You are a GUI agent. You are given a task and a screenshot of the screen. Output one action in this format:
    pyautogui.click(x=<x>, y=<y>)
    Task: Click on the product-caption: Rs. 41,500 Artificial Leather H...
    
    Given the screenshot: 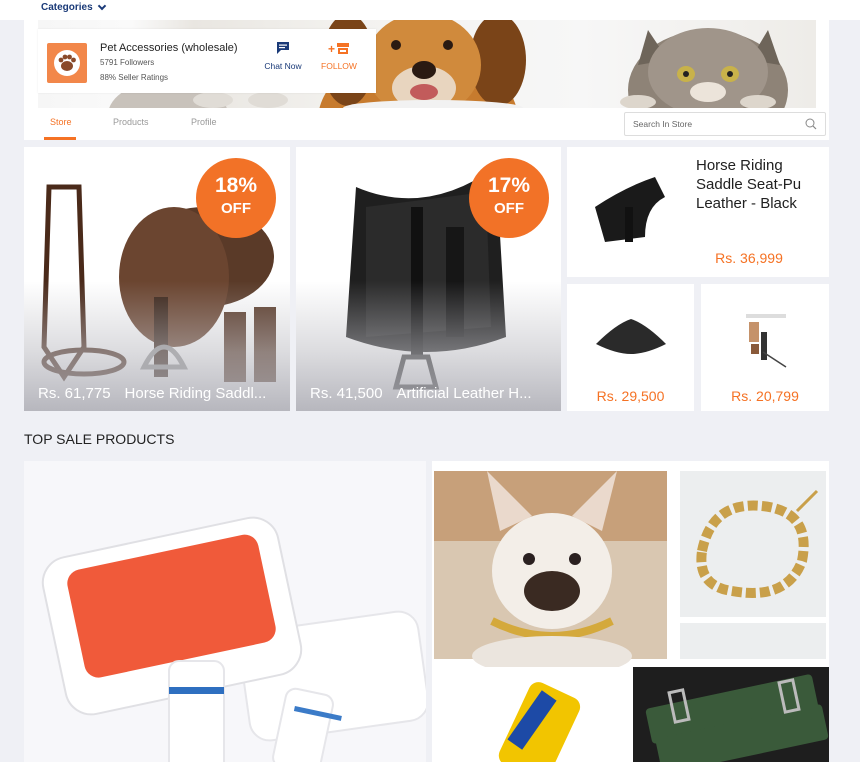 What is the action you would take?
    pyautogui.click(x=421, y=393)
    